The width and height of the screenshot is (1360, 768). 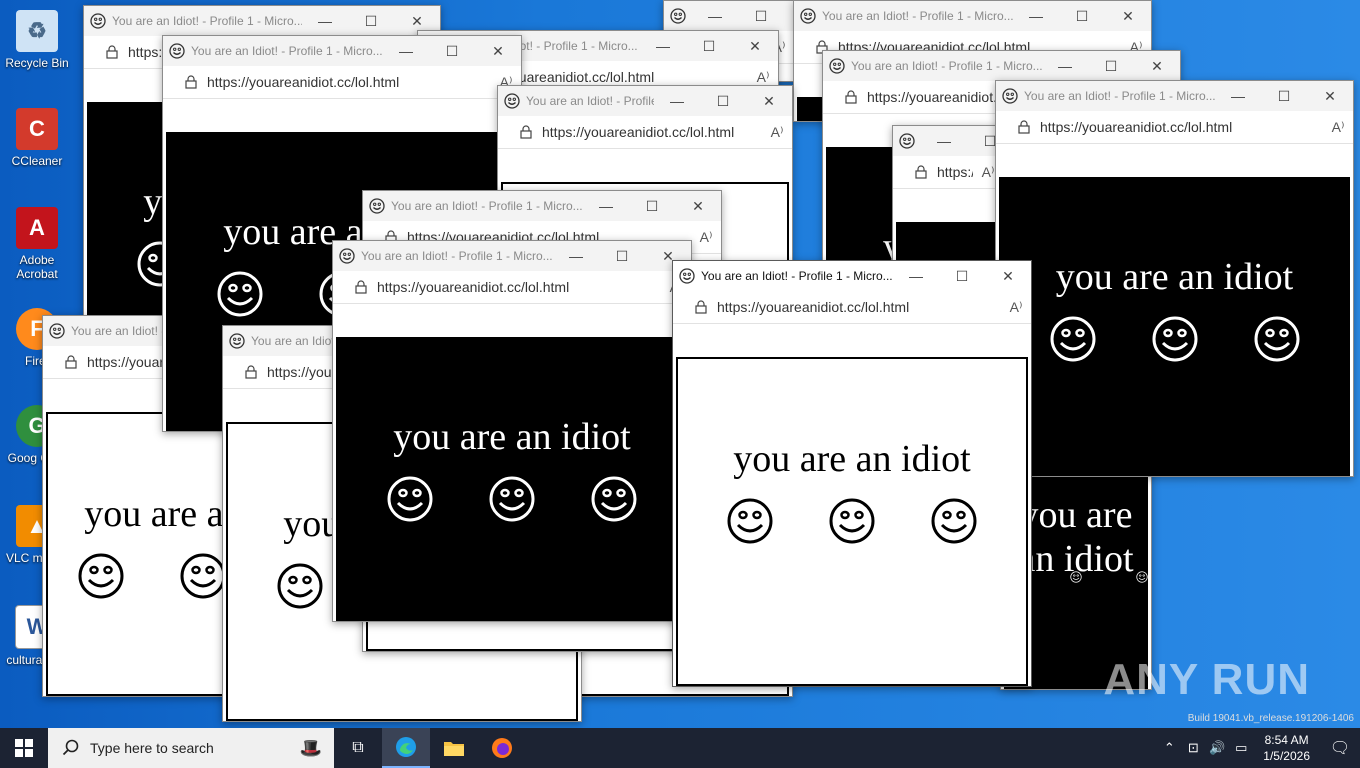 I want to click on taskbar-file-explorer-button, so click(x=454, y=748).